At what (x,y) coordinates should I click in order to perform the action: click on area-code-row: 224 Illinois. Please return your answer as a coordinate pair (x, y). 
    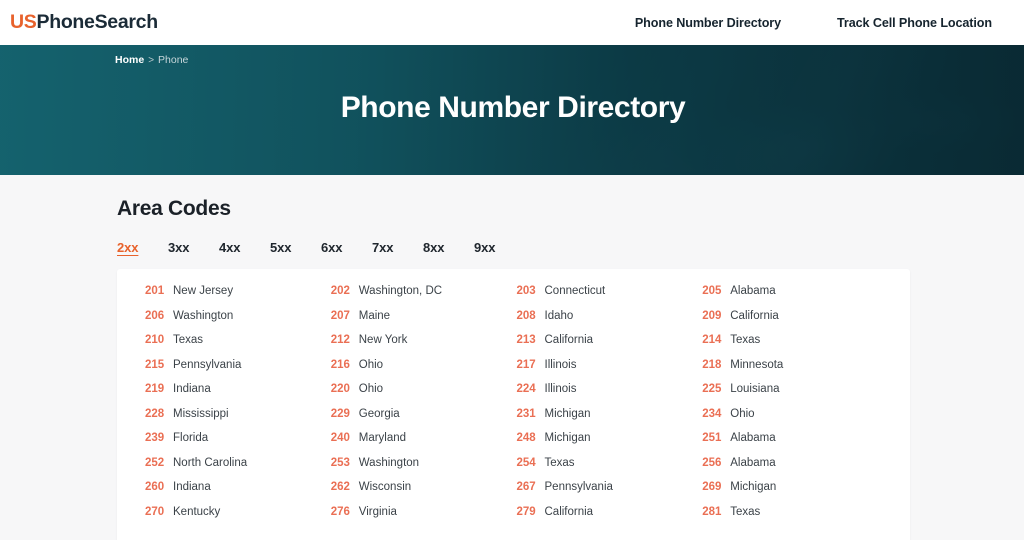
    Looking at the image, I should click on (610, 395).